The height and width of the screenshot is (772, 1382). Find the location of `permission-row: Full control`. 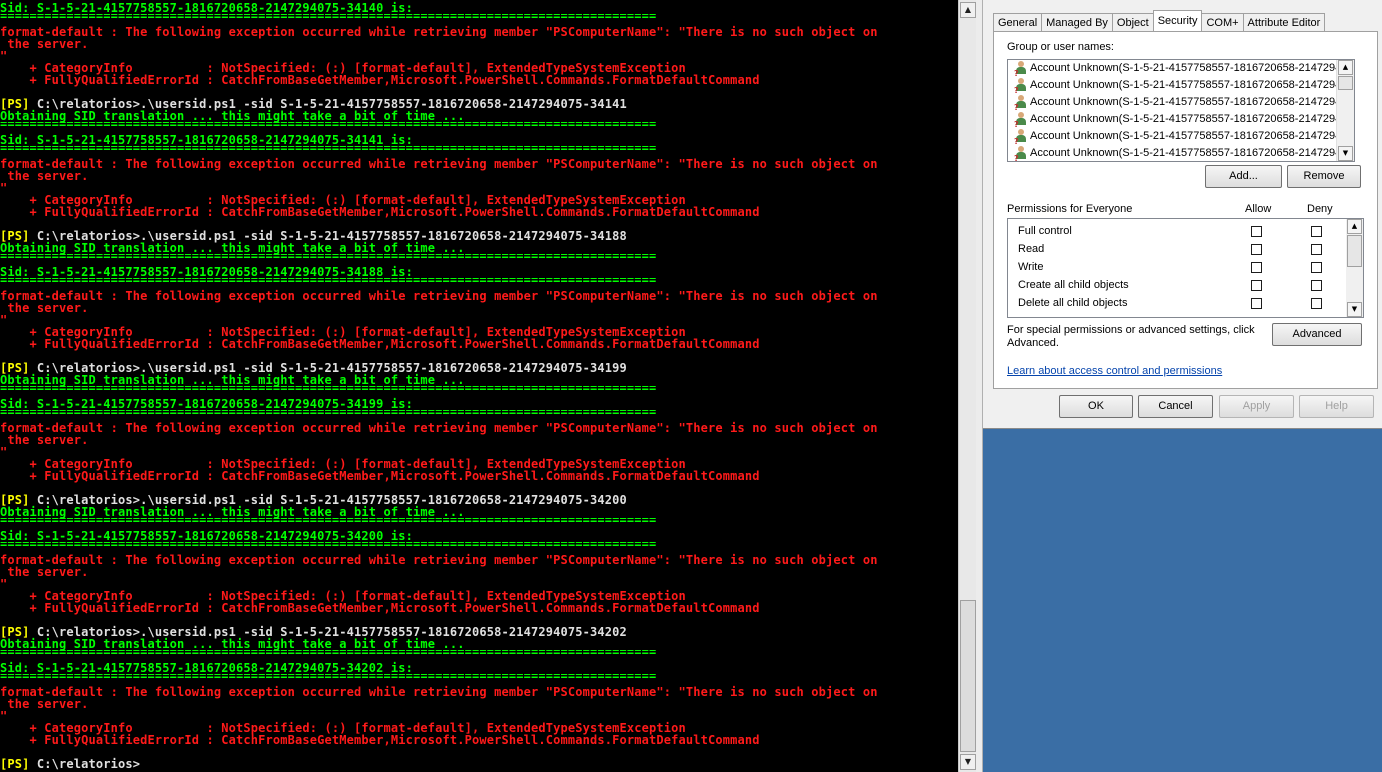

permission-row: Full control is located at coordinates (1178, 231).